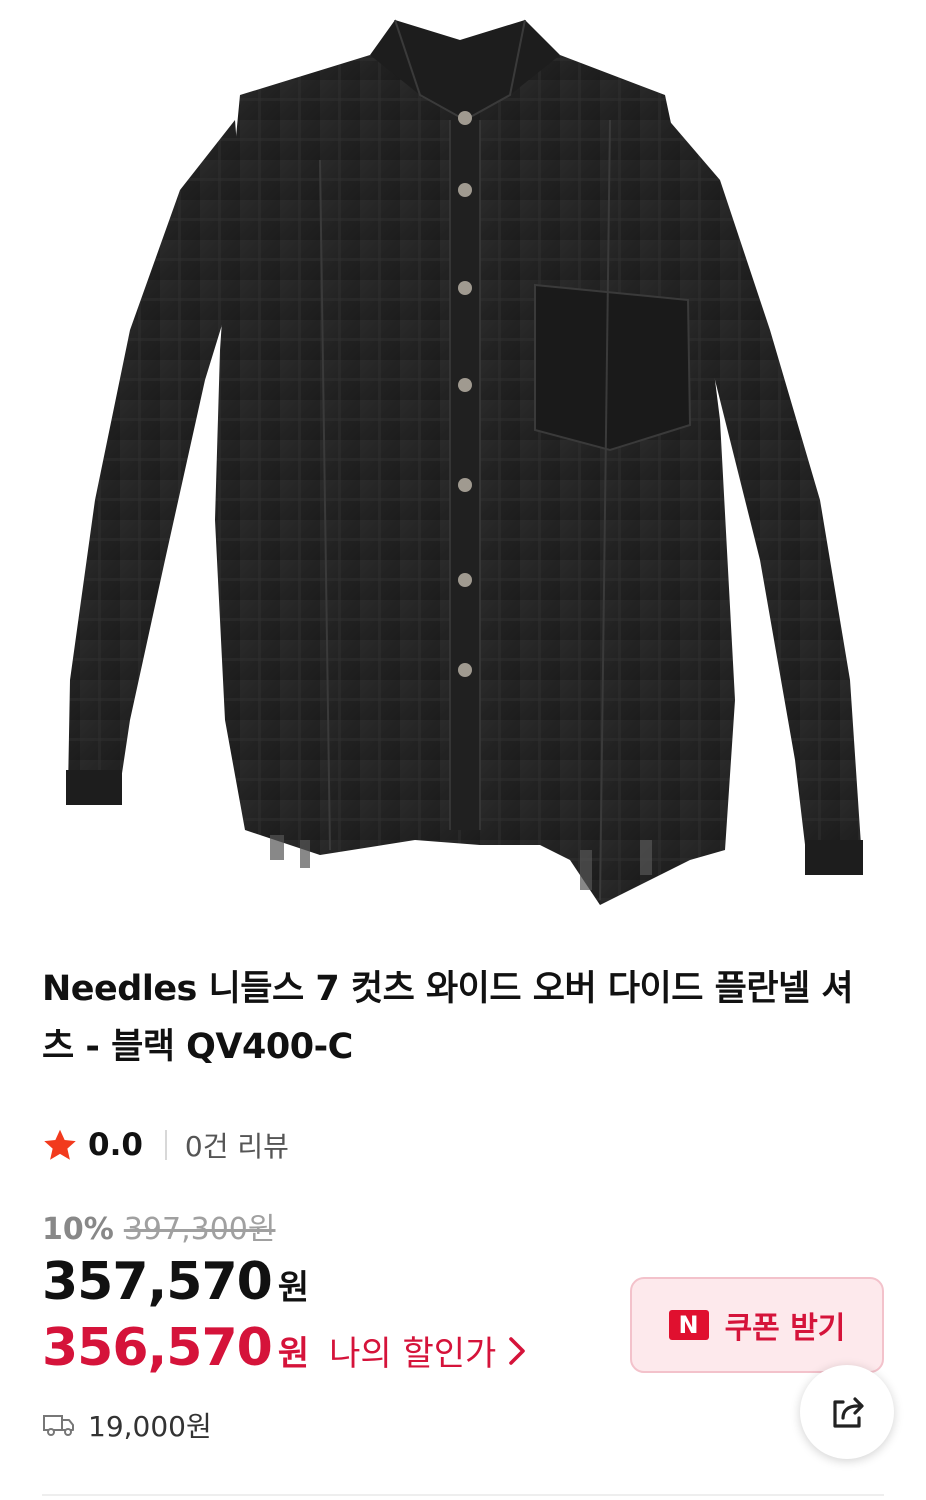 The width and height of the screenshot is (926, 1500). I want to click on rating-row: 0.0 0건 리뷰, so click(165, 1145).